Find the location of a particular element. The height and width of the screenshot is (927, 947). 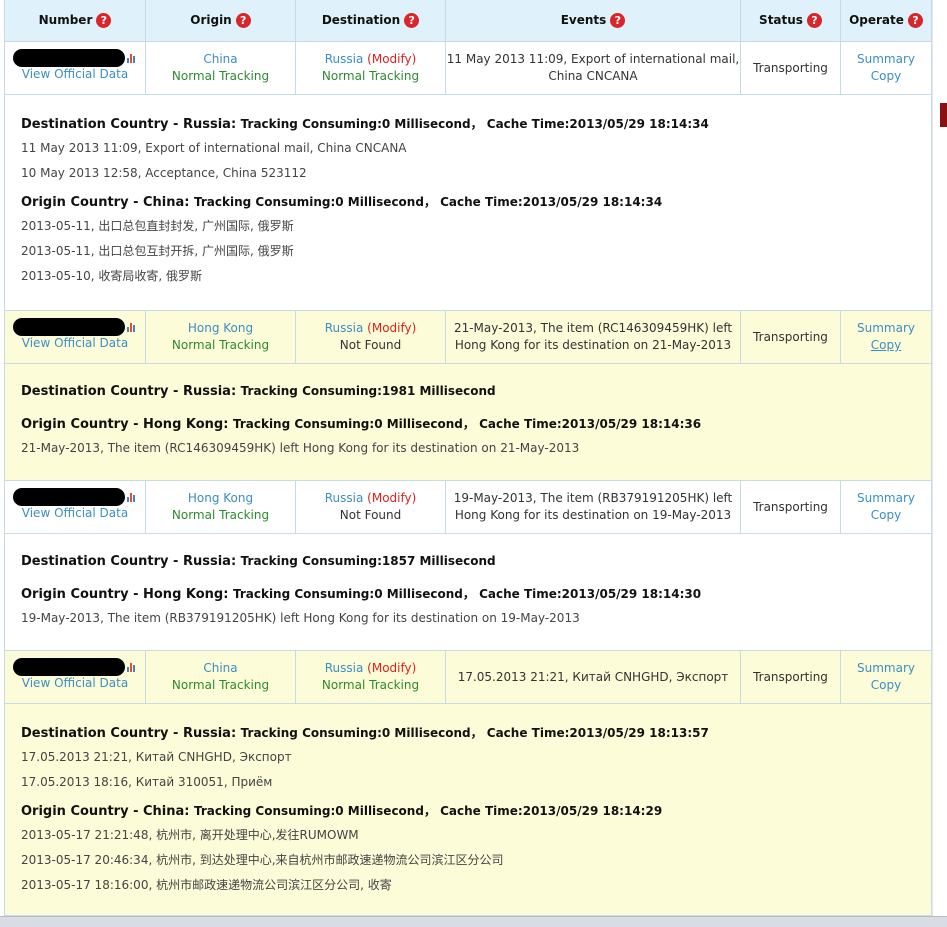

header-events: Events? is located at coordinates (593, 21).